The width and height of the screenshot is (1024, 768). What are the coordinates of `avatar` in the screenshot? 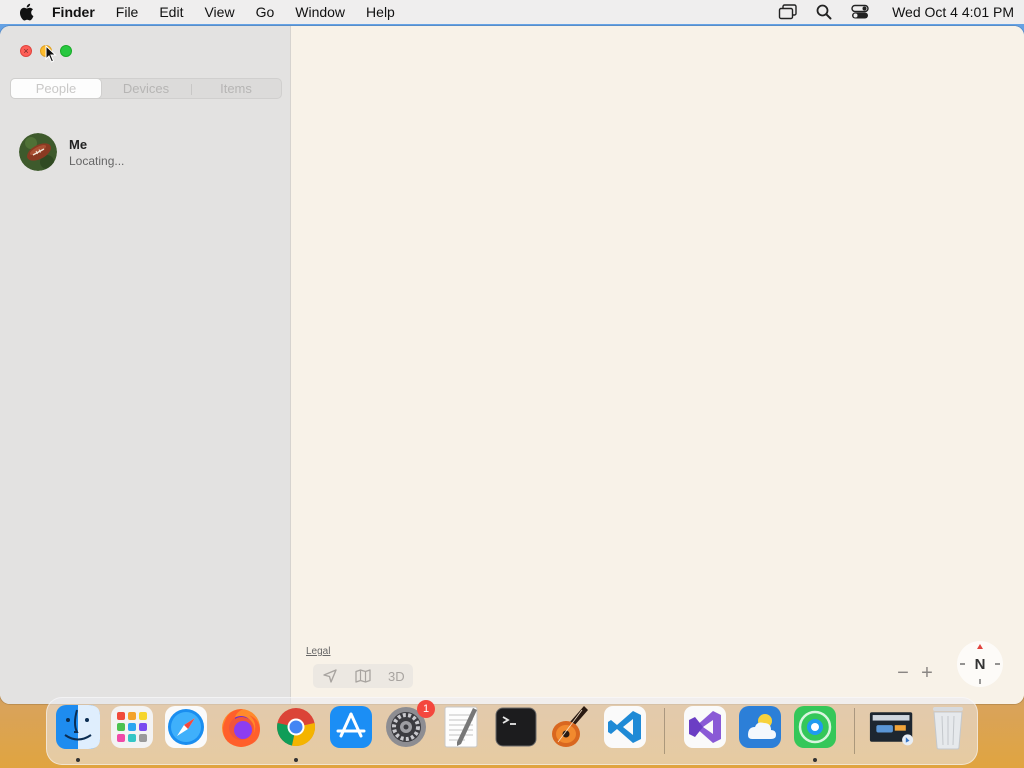 It's located at (38, 152).